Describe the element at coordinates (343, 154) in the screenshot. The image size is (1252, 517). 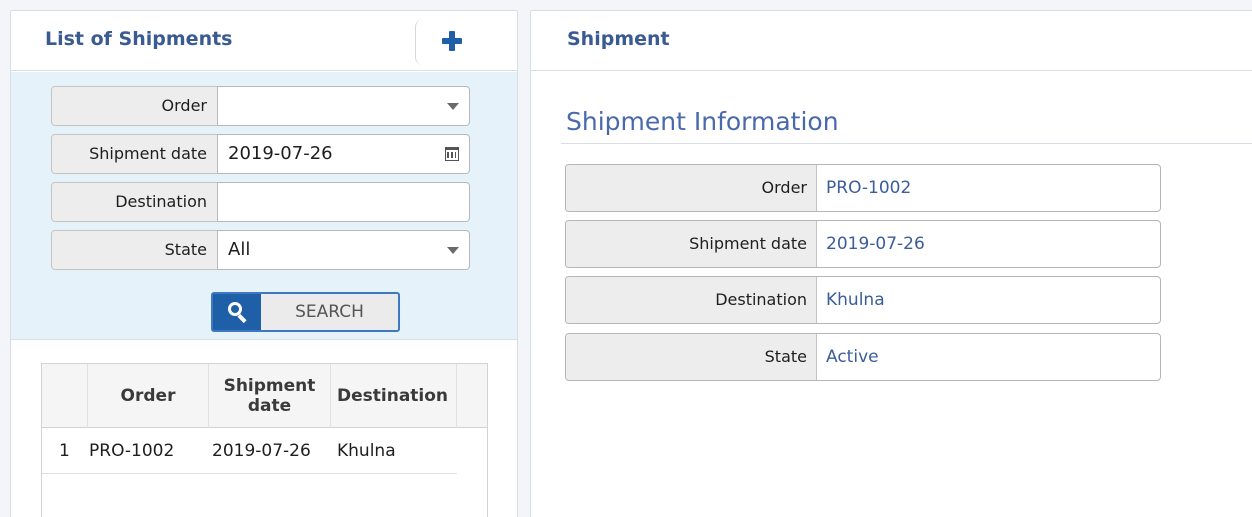
I see `filter-date-input: 2019-07-26` at that location.